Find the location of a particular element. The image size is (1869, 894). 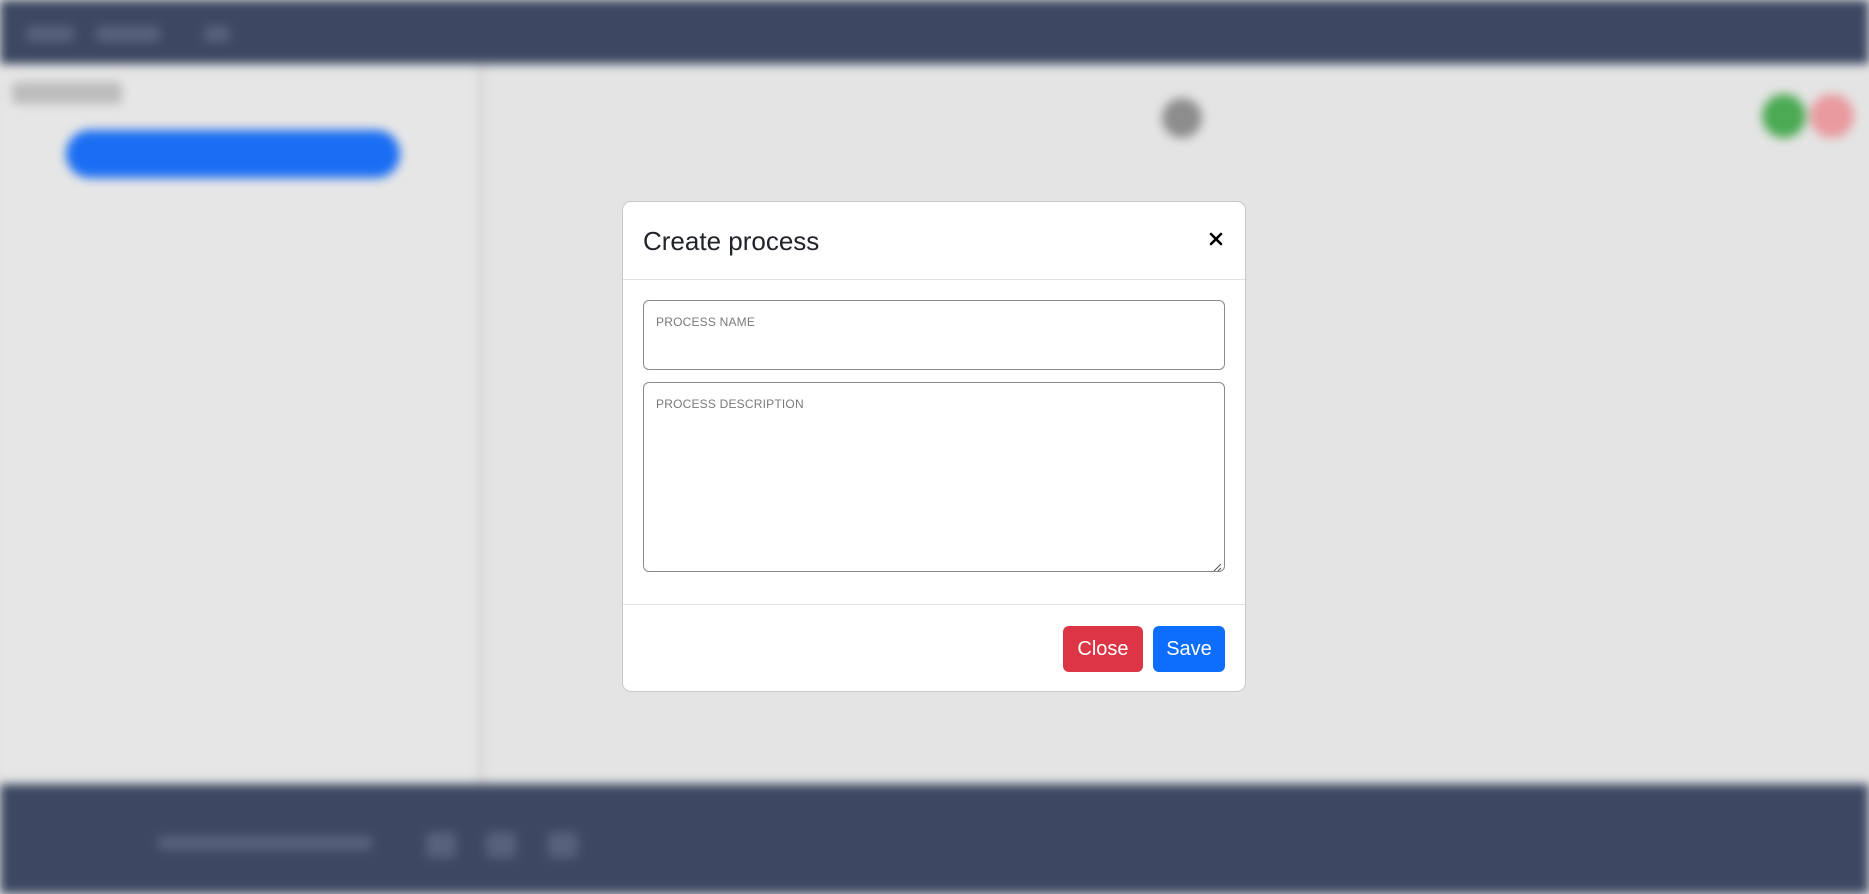

resize-handle-icon is located at coordinates (1217, 565).